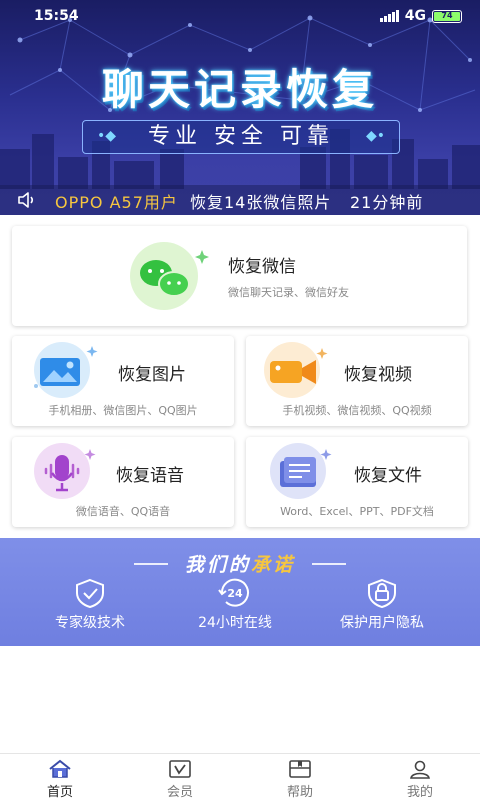 The image size is (480, 800). Describe the element at coordinates (357, 511) in the screenshot. I see `service-desc: Word、Excel、PPT、PDF文档` at that location.